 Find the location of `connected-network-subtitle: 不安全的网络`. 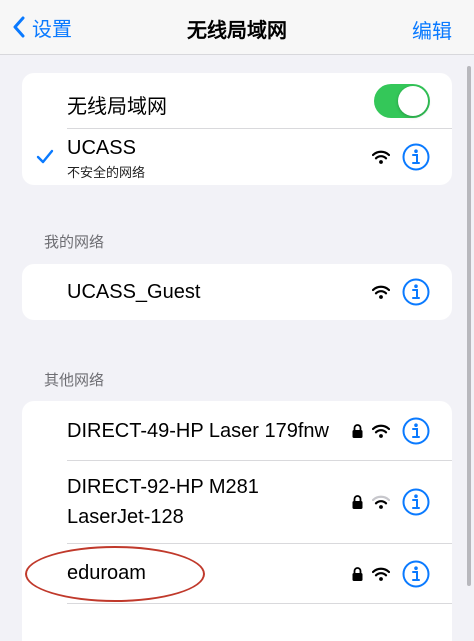

connected-network-subtitle: 不安全的网络 is located at coordinates (106, 172).